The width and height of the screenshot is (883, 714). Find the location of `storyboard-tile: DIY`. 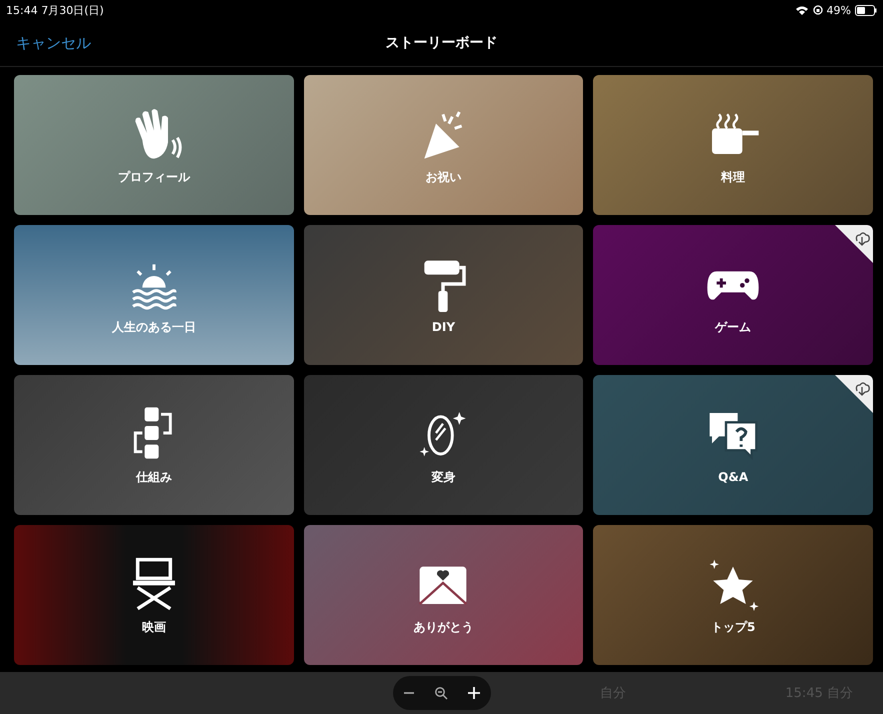

storyboard-tile: DIY is located at coordinates (444, 295).